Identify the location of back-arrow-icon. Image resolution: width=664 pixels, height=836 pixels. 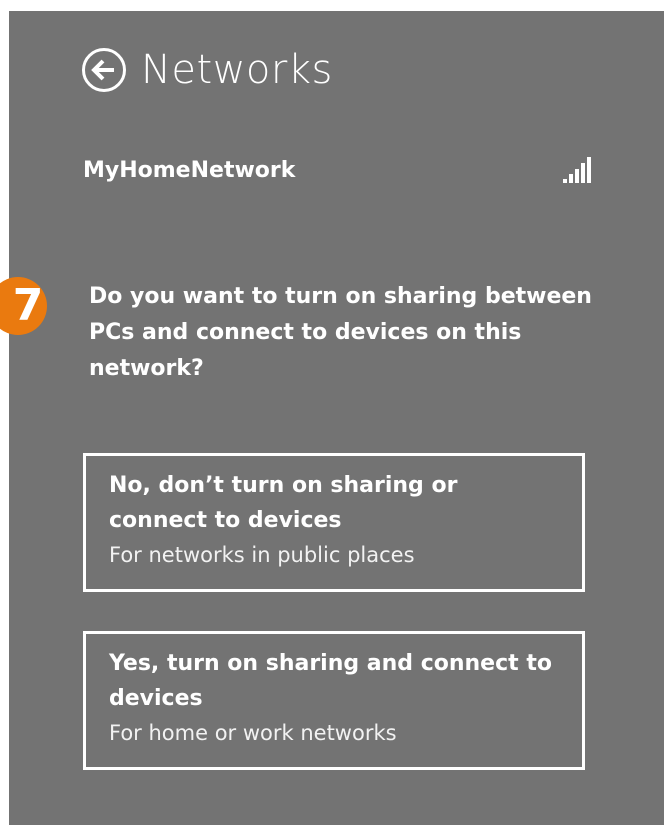
(104, 70).